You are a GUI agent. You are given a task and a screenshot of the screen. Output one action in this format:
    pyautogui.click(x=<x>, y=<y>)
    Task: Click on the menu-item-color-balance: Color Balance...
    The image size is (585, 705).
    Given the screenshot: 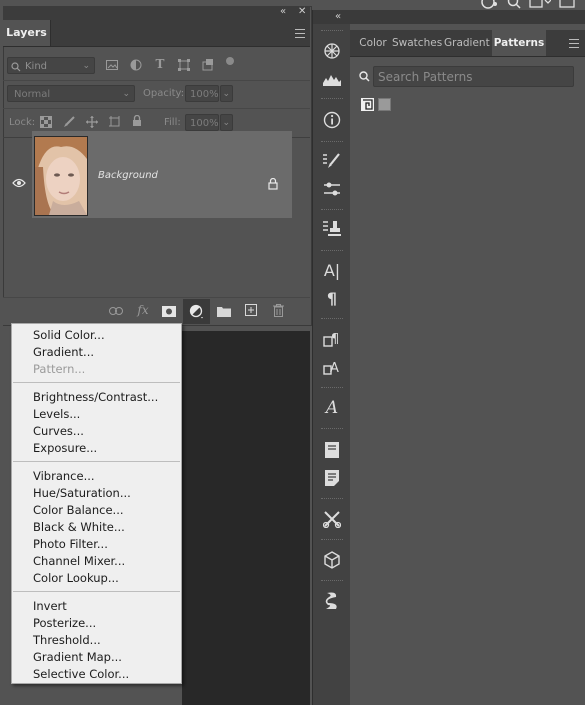 What is the action you would take?
    pyautogui.click(x=78, y=510)
    